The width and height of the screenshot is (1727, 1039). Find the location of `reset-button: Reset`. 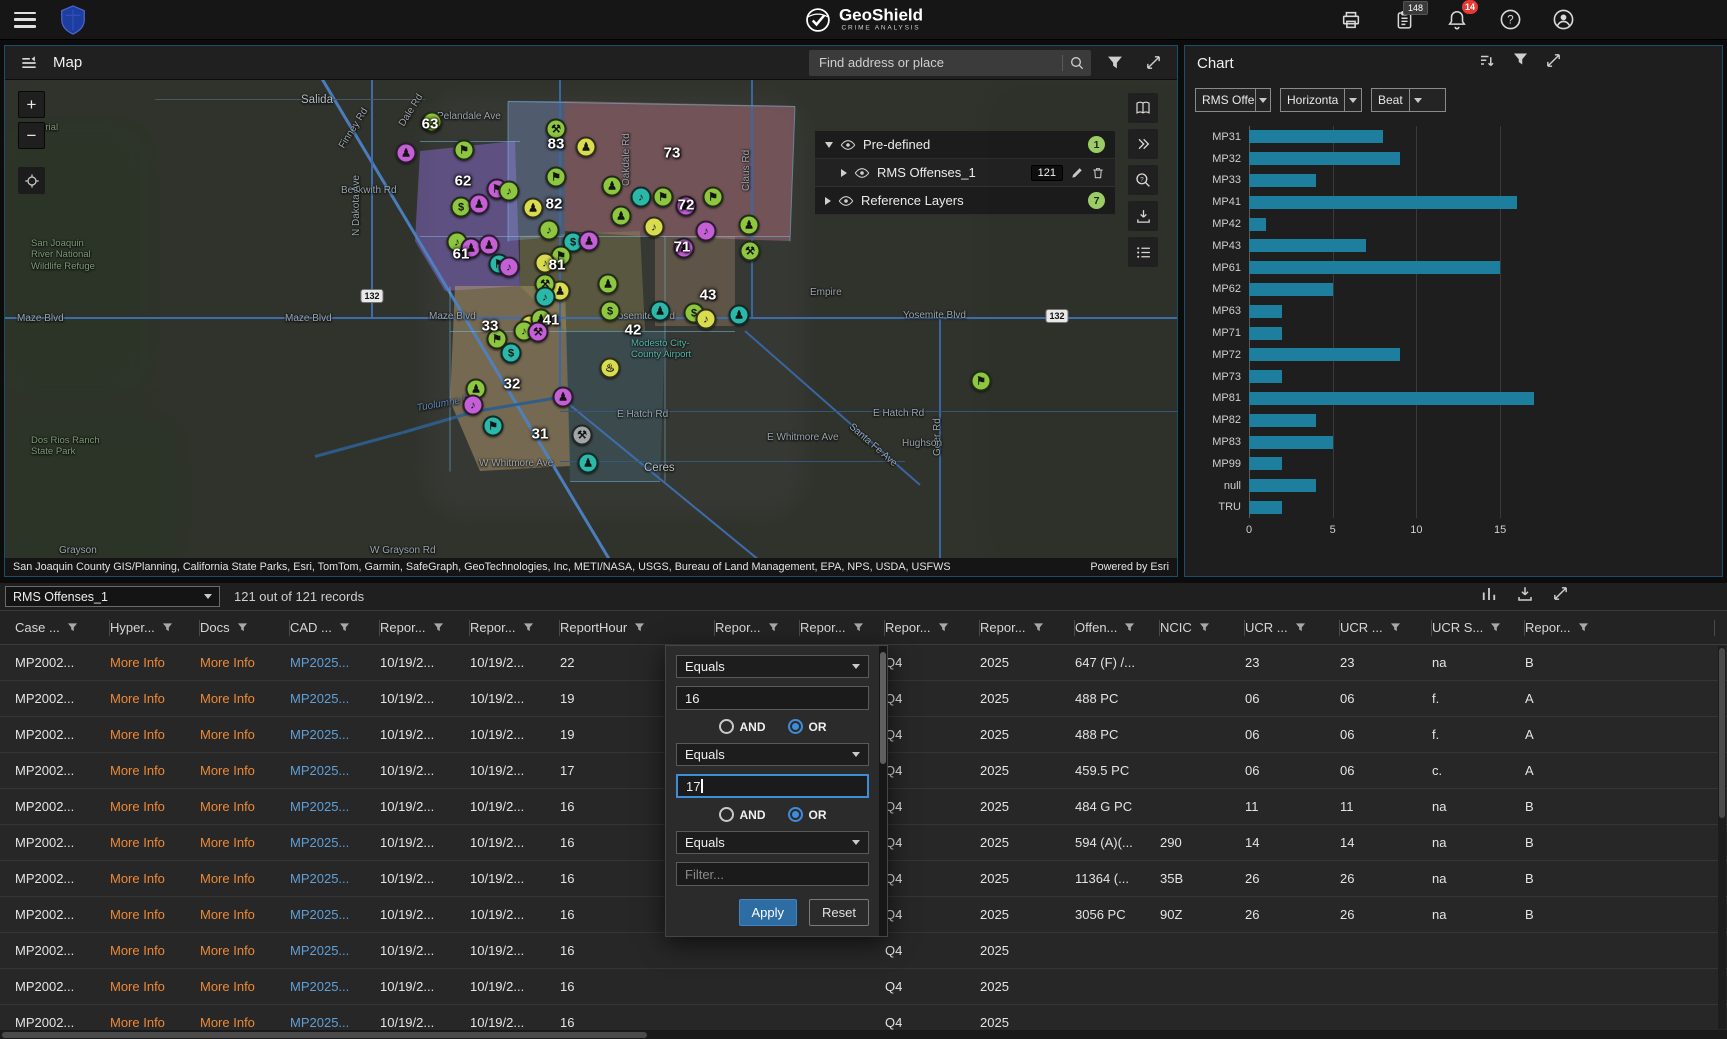

reset-button: Reset is located at coordinates (839, 912).